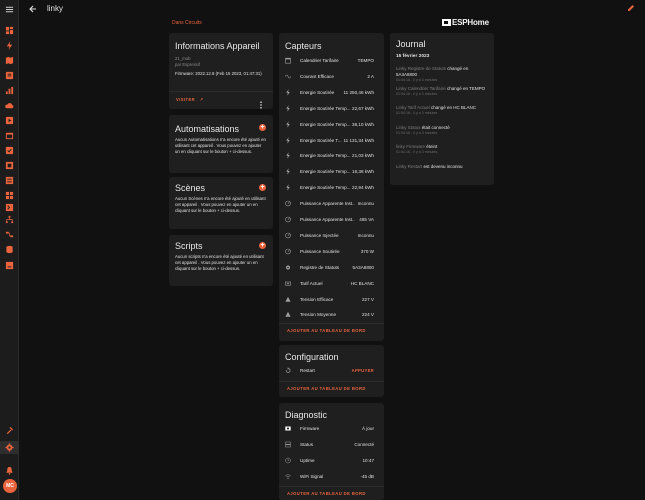 This screenshot has width=645, height=500. What do you see at coordinates (9, 60) in the screenshot?
I see `map-icon` at bounding box center [9, 60].